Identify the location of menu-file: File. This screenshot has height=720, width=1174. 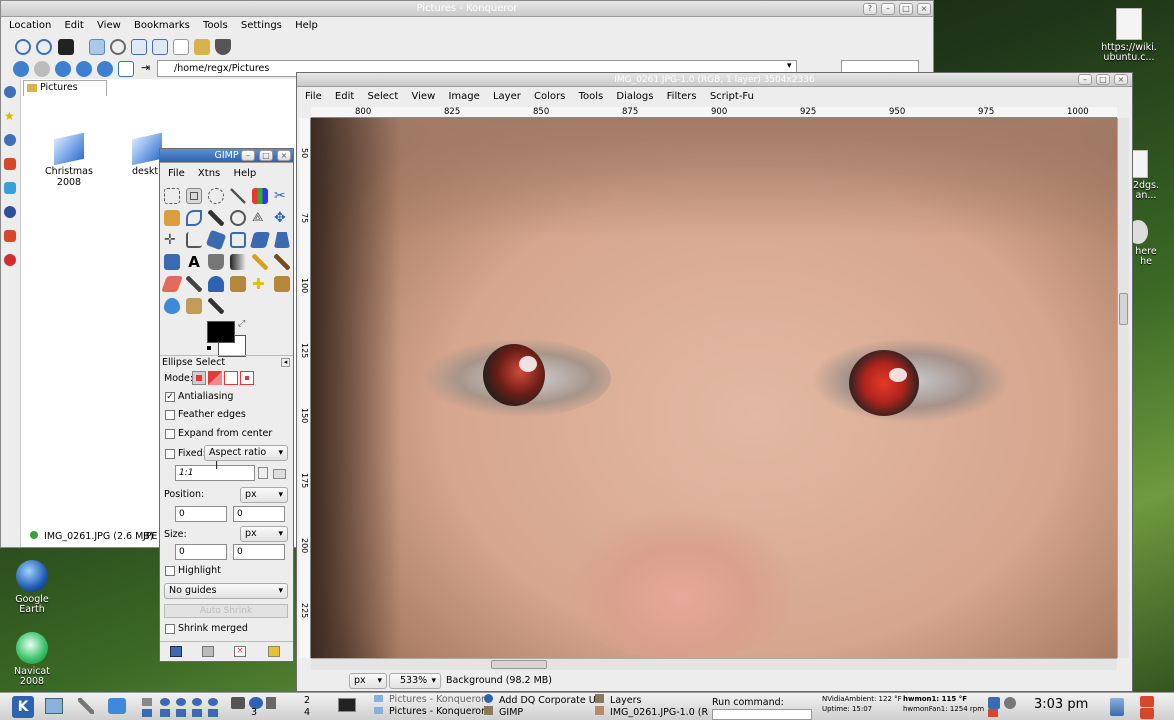
(176, 173).